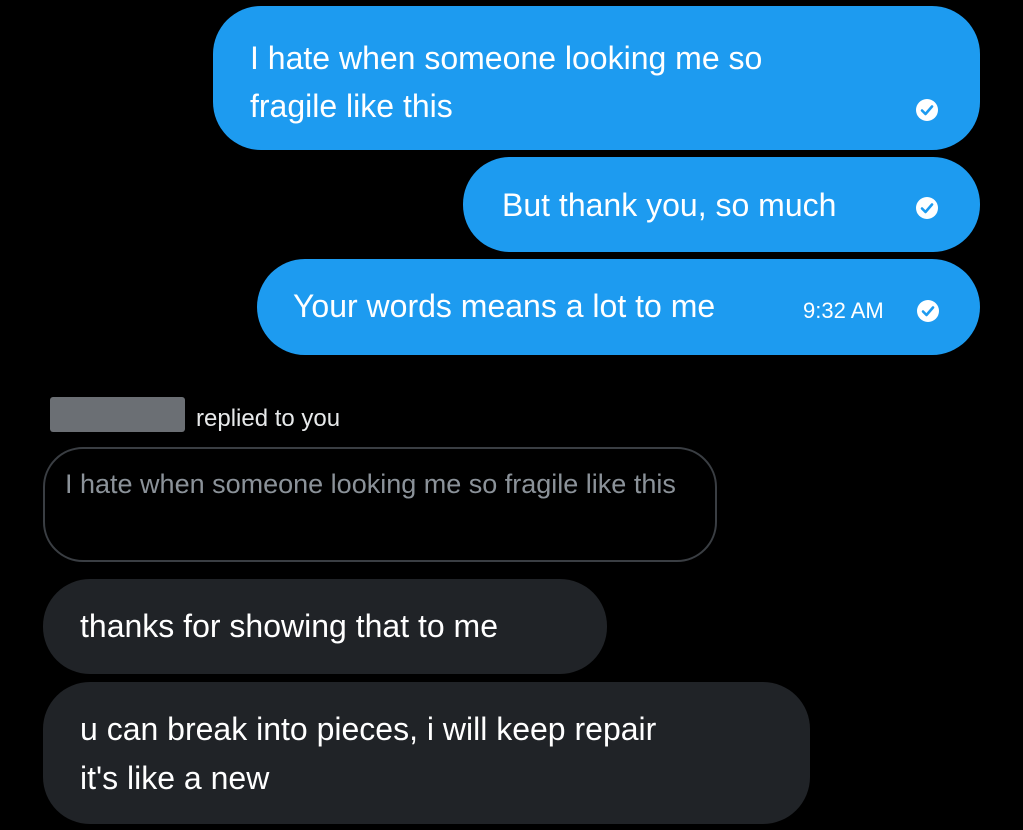  I want to click on message-text: Your words means a lot to me, so click(504, 306).